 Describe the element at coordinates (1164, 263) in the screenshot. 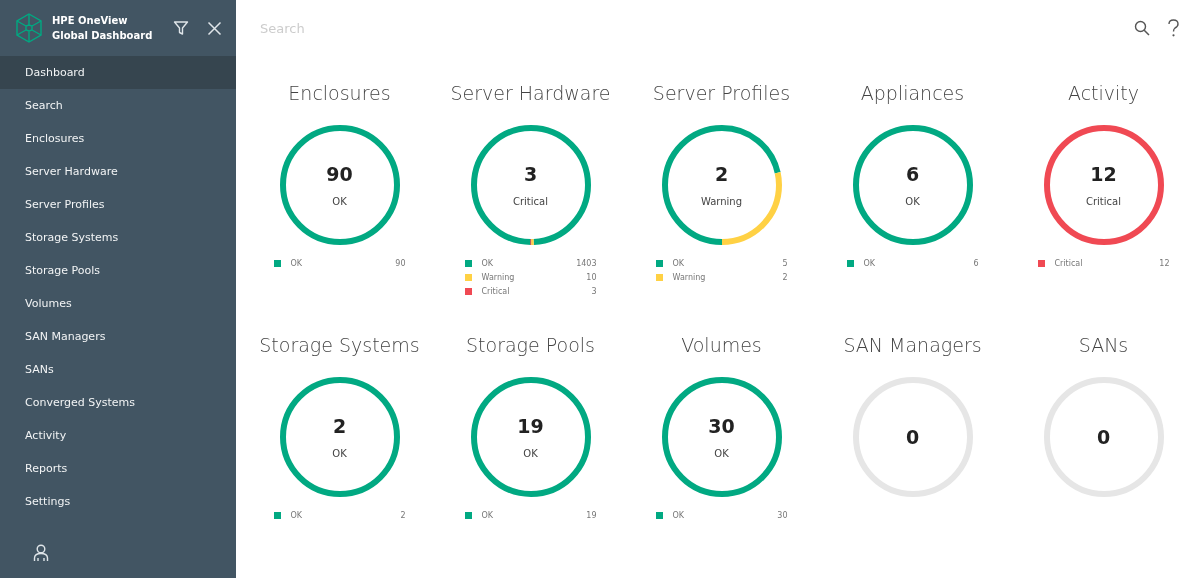

I see `legend-value: 12` at that location.